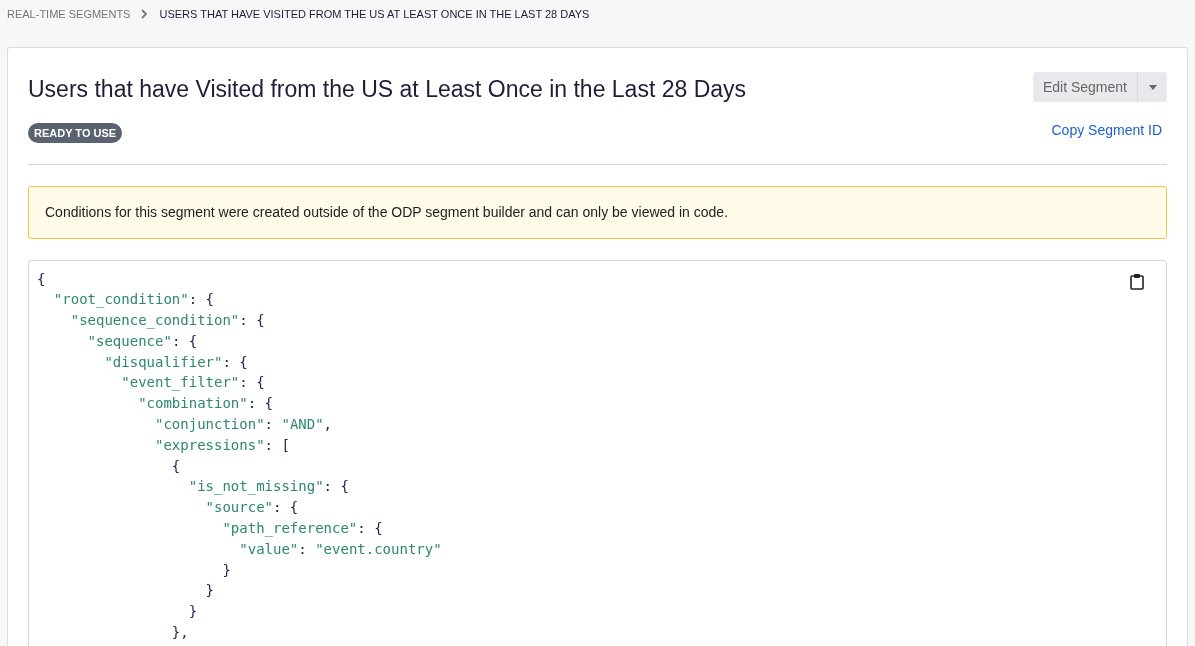 The image size is (1195, 646). Describe the element at coordinates (205, 404) in the screenshot. I see `code-line: "combination": {` at that location.